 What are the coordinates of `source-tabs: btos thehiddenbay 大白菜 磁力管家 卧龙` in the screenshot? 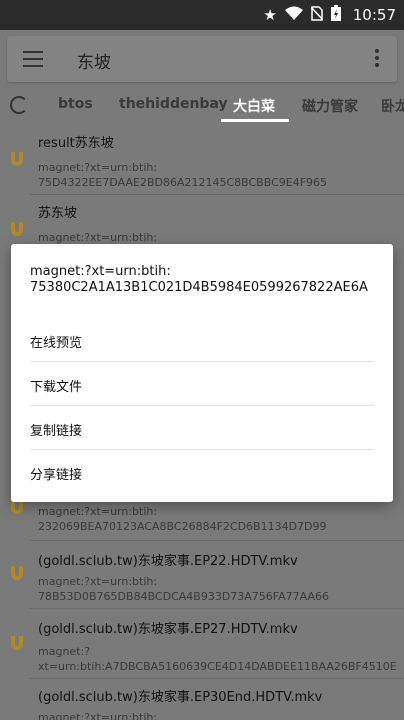 It's located at (202, 106).